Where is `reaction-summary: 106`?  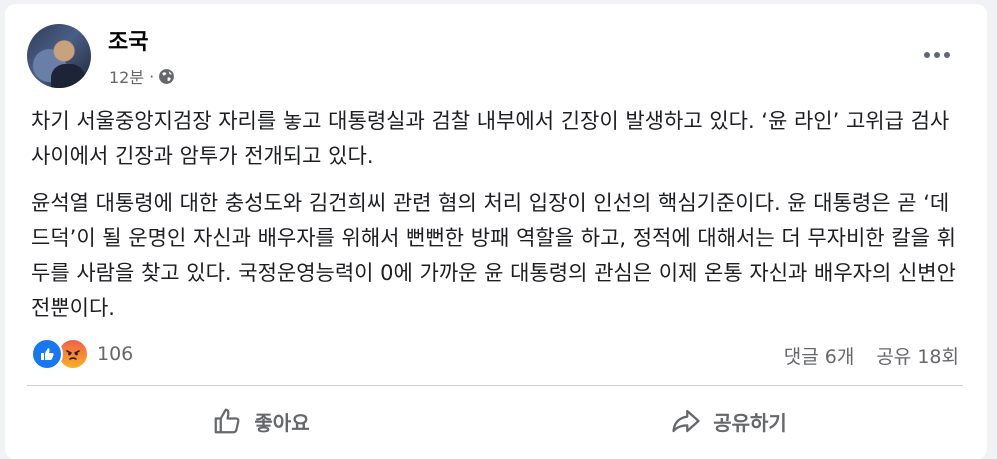
reaction-summary: 106 is located at coordinates (82, 354).